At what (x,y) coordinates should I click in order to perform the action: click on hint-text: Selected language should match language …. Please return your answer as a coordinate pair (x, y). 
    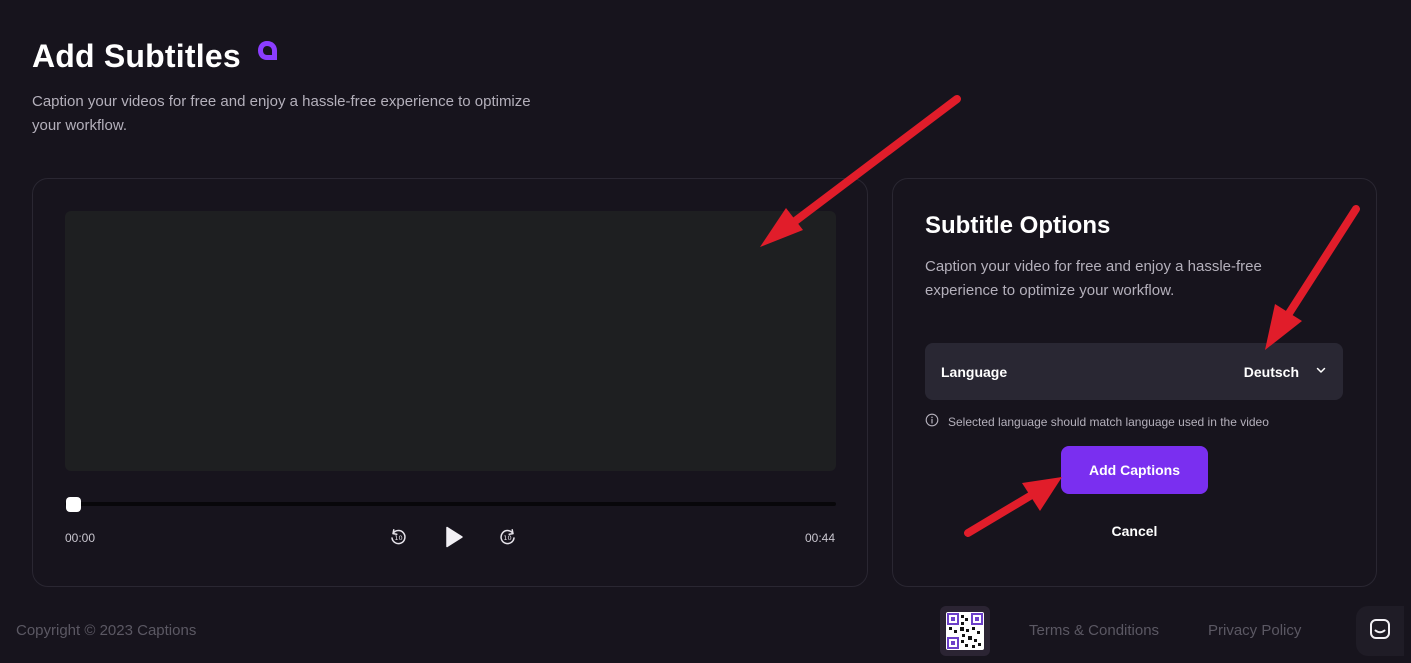
    Looking at the image, I should click on (1108, 421).